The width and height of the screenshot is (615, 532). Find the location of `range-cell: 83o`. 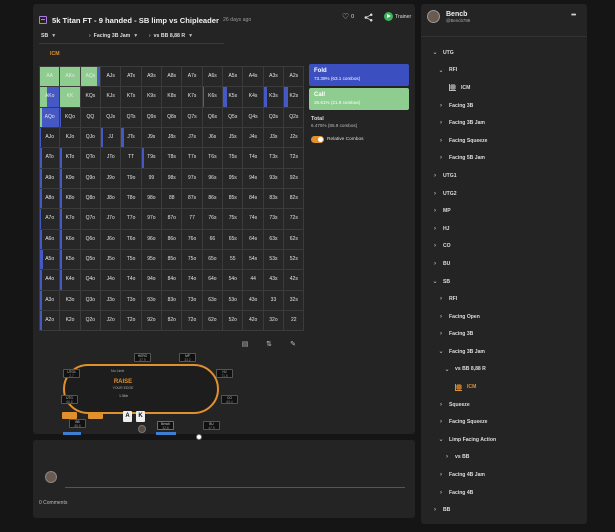

range-cell: 83o is located at coordinates (172, 301).